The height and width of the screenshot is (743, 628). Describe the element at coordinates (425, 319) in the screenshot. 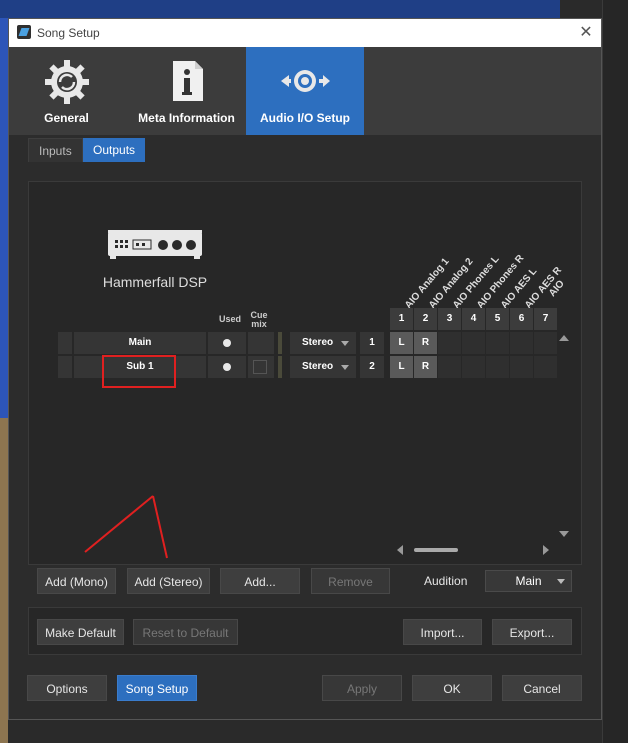

I see `channel-number-2: 2` at that location.